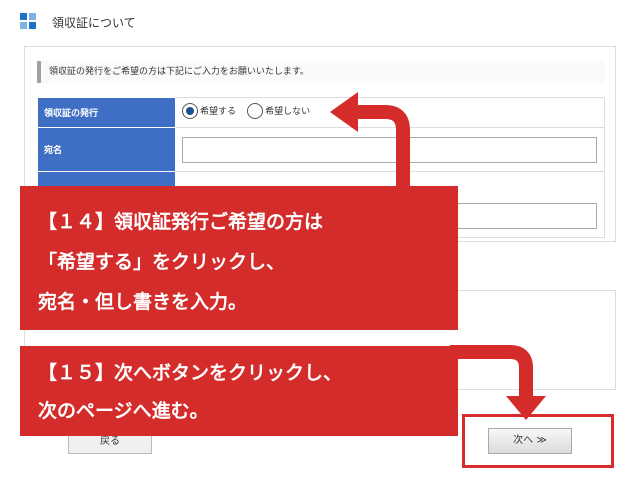  I want to click on radio-desire-label: 希望する, so click(218, 112).